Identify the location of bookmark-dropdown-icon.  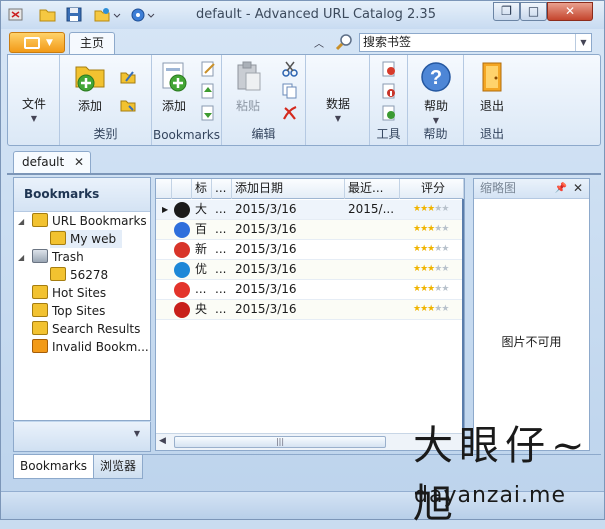
(107, 14).